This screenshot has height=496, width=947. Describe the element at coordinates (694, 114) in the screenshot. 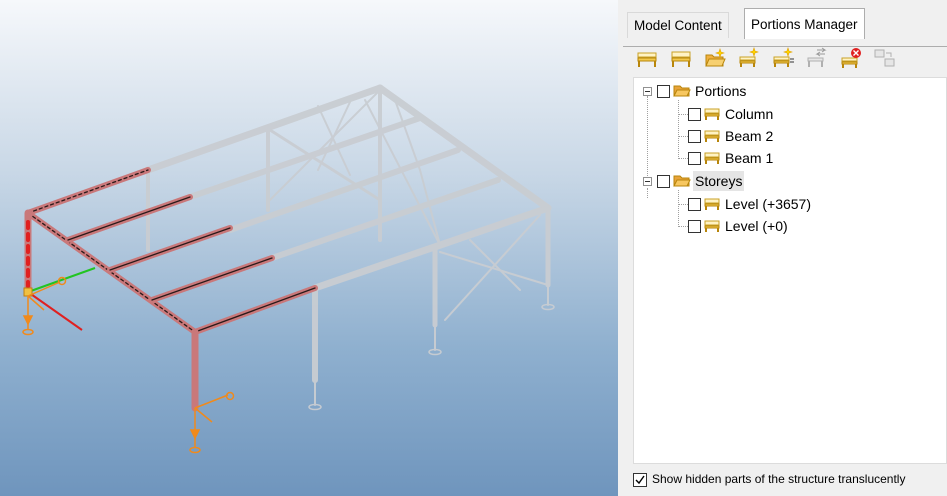

I see `column-checkbox` at that location.